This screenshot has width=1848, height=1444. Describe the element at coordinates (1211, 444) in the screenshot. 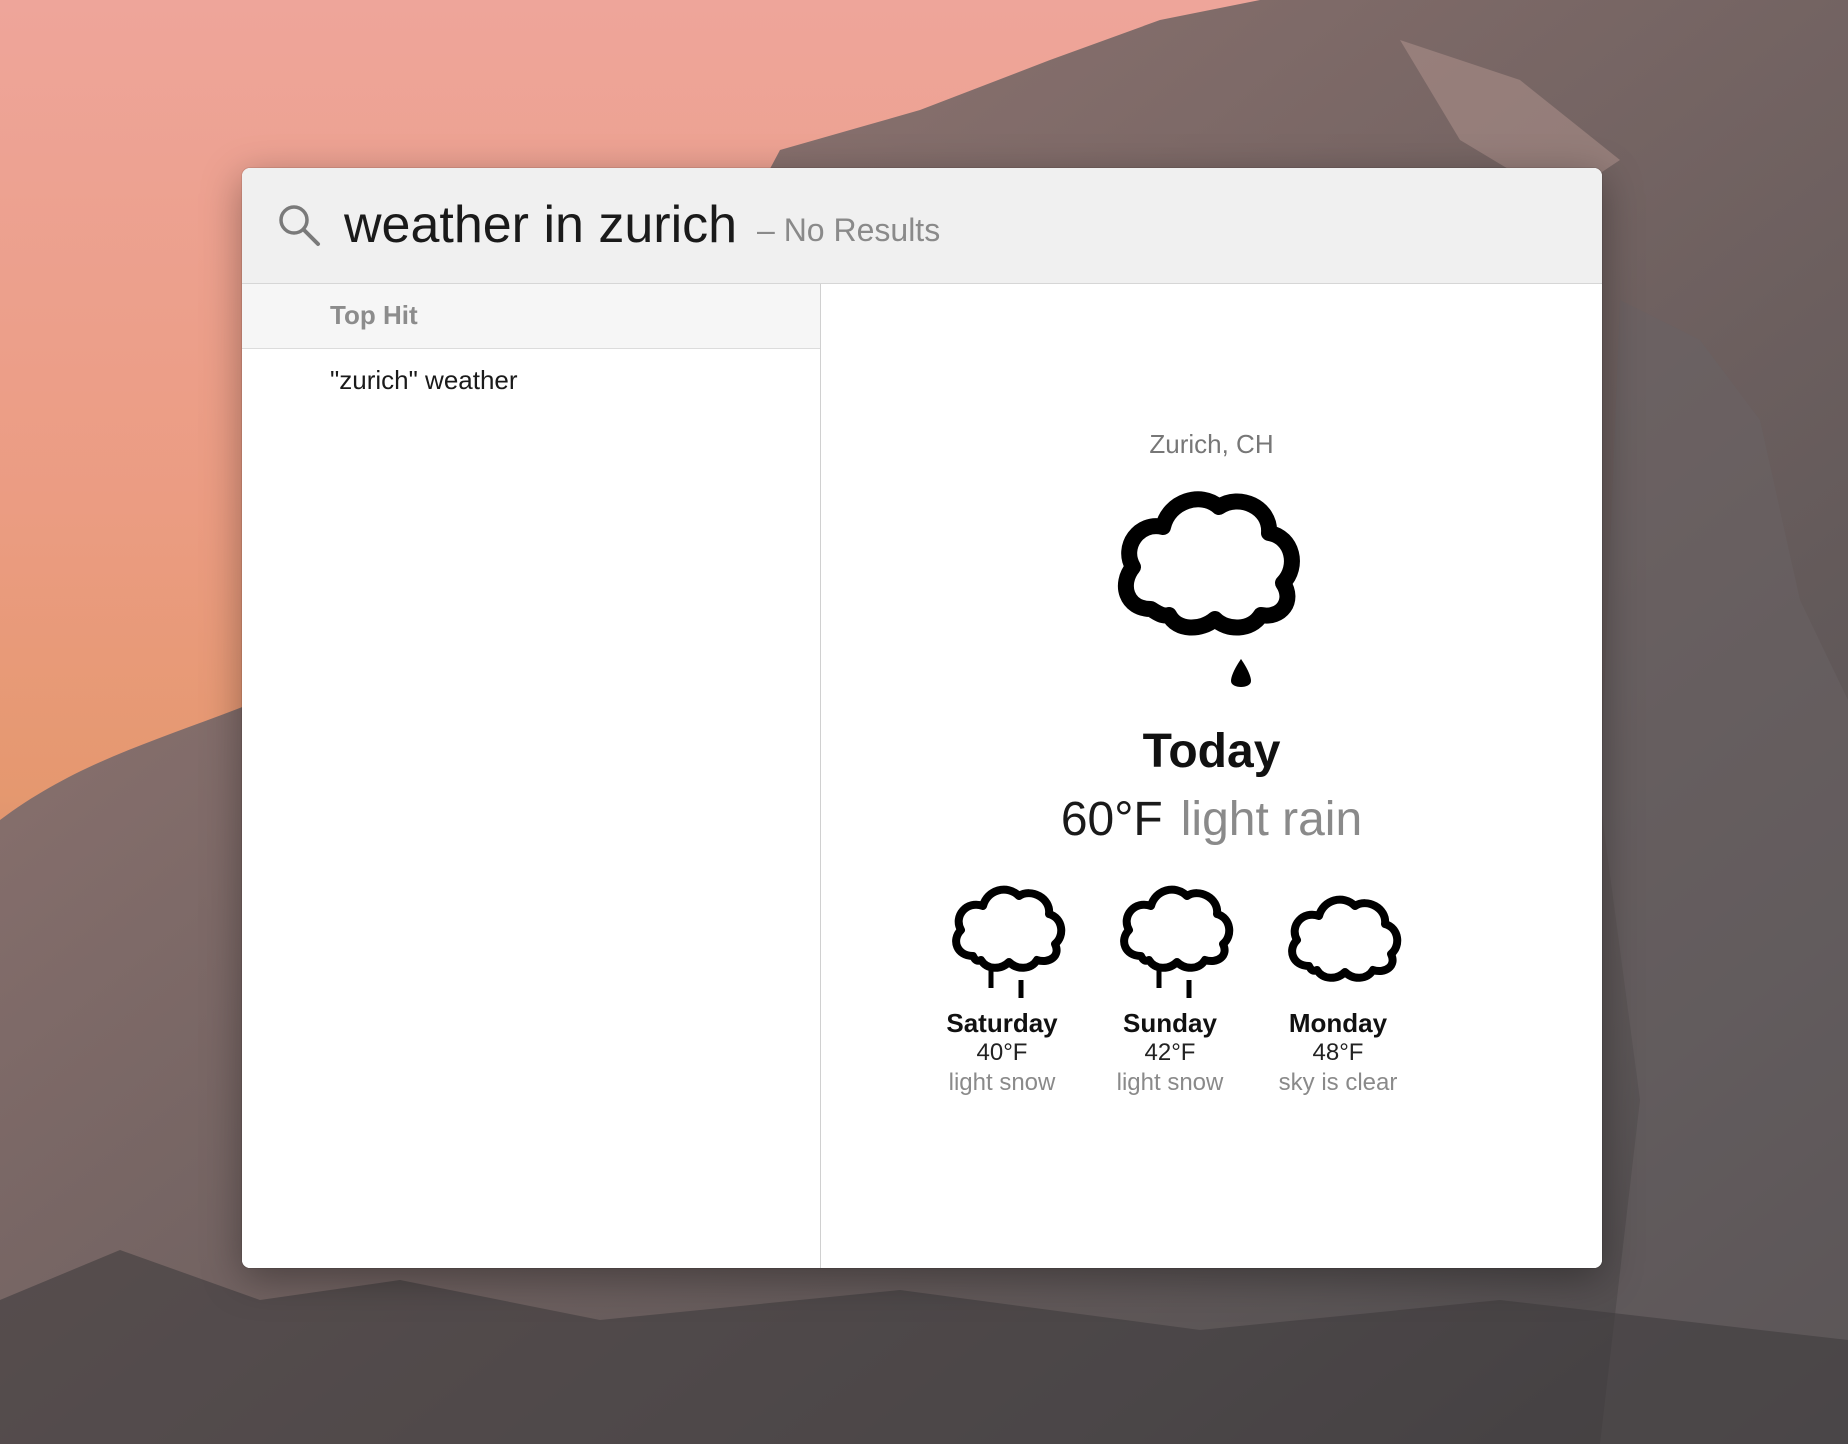

I see `weather-location: Zurich, CH` at that location.